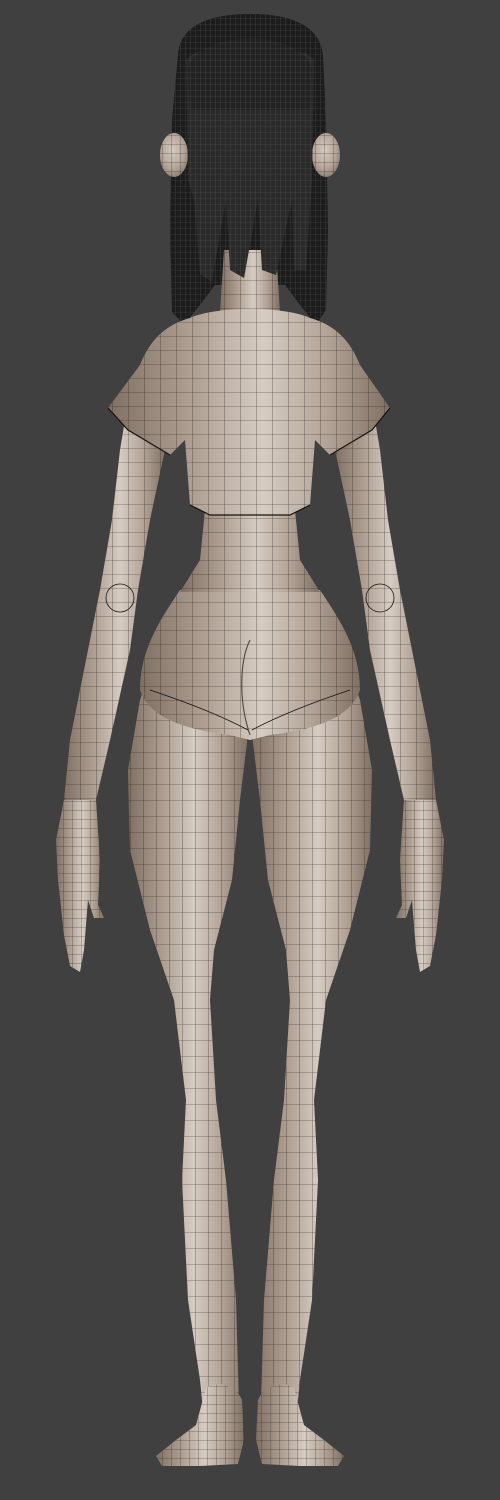 Image resolution: width=500 pixels, height=1500 pixels. I want to click on leg-left, so click(188, 1063).